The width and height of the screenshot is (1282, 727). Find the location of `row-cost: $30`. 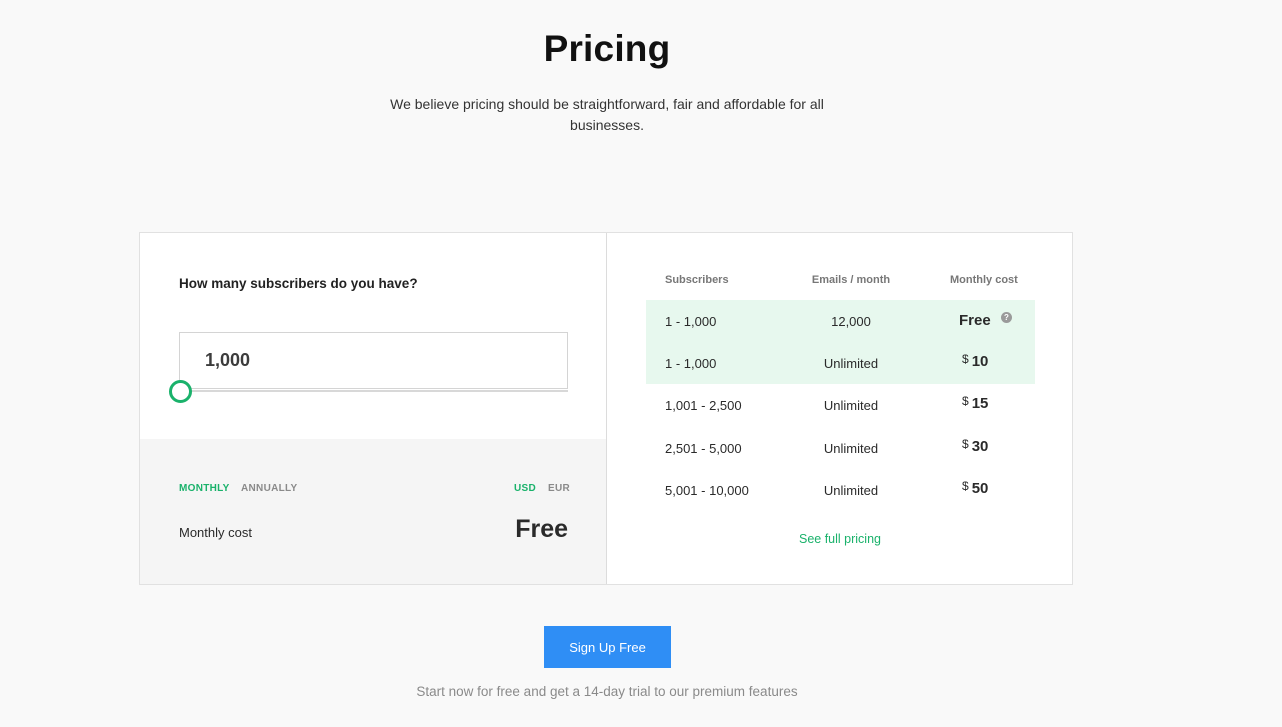

row-cost: $30 is located at coordinates (975, 446).